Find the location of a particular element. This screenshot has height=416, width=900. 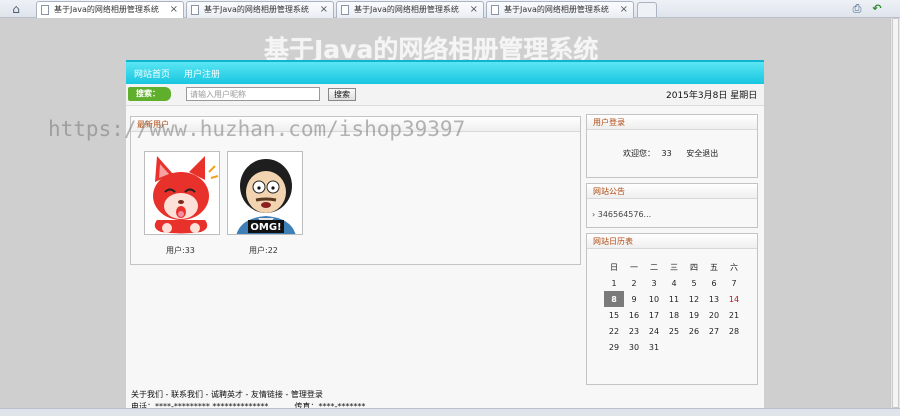

calendar-week-row: 22 23 24 25 26 27 28 is located at coordinates (674, 331).